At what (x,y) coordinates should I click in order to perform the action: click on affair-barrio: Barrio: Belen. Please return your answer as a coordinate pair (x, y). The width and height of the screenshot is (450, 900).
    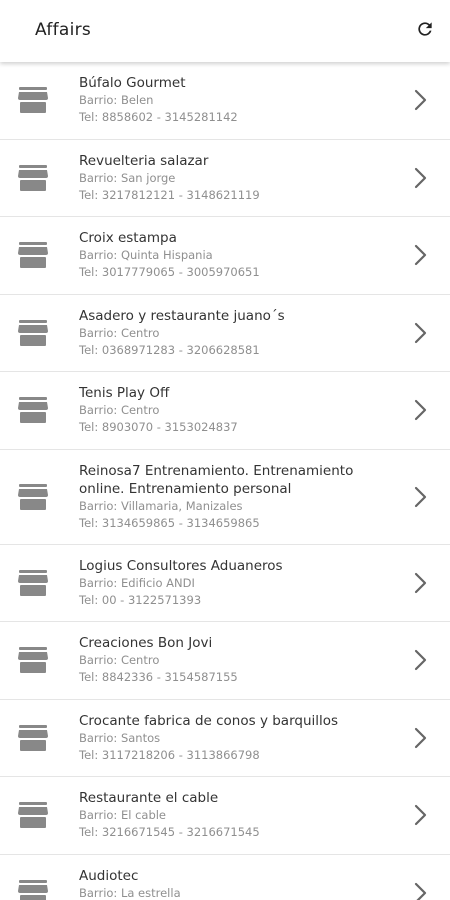
    Looking at the image, I should click on (116, 100).